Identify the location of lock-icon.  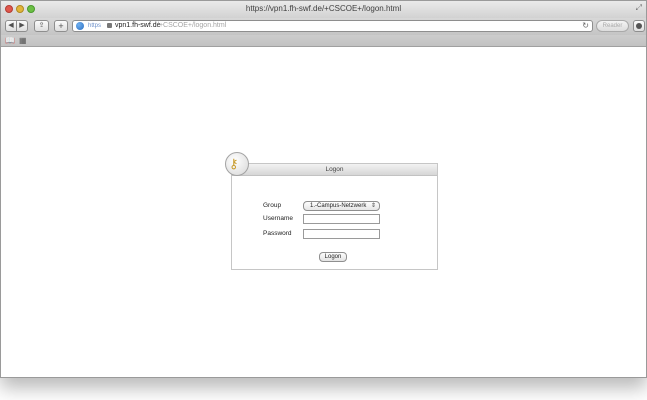
(109, 25).